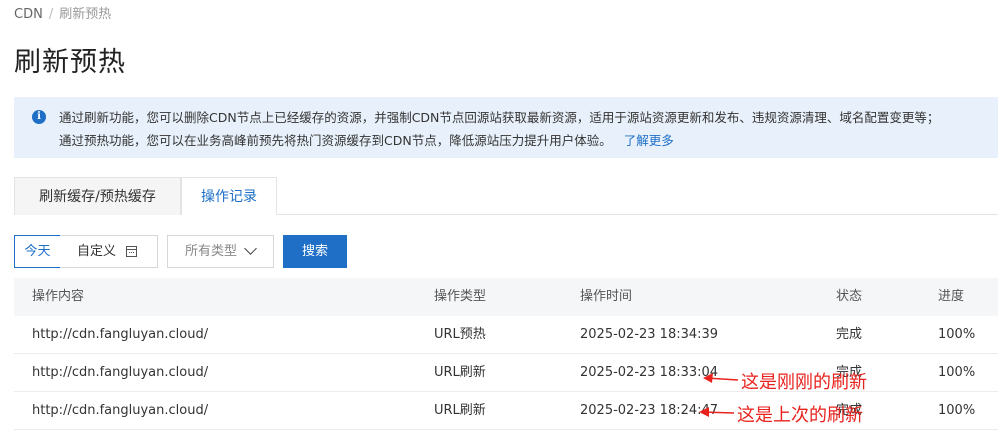 Image resolution: width=998 pixels, height=433 pixels. Describe the element at coordinates (804, 382) in the screenshot. I see `annotation-latest-refresh: 这是刚刚的刷新` at that location.